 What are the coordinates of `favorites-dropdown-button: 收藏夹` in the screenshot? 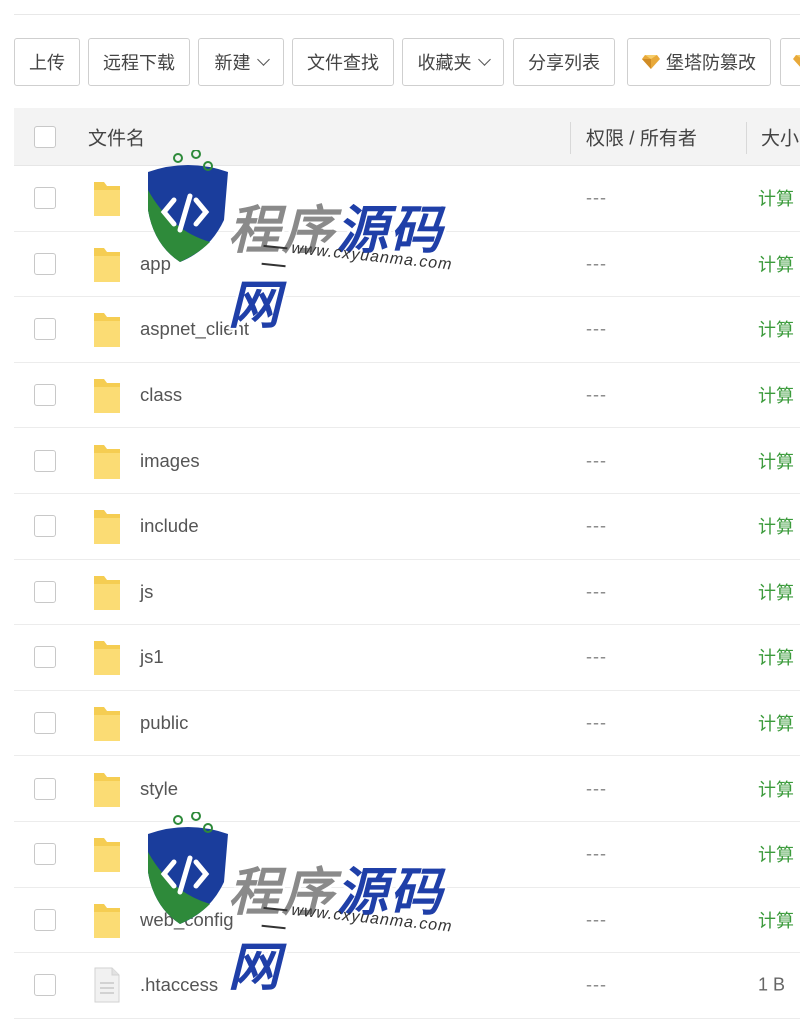 It's located at (453, 62).